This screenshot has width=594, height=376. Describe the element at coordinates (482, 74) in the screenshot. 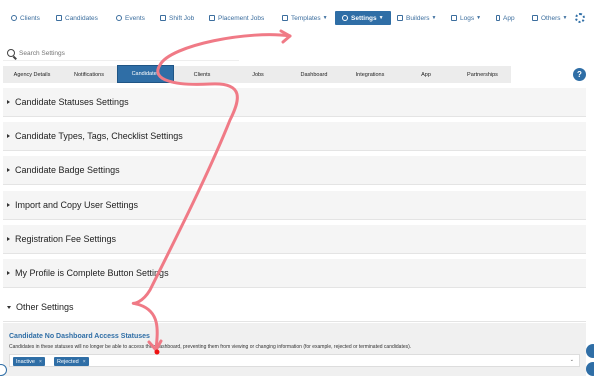

I see `tab-partnerships: Partnerships` at that location.